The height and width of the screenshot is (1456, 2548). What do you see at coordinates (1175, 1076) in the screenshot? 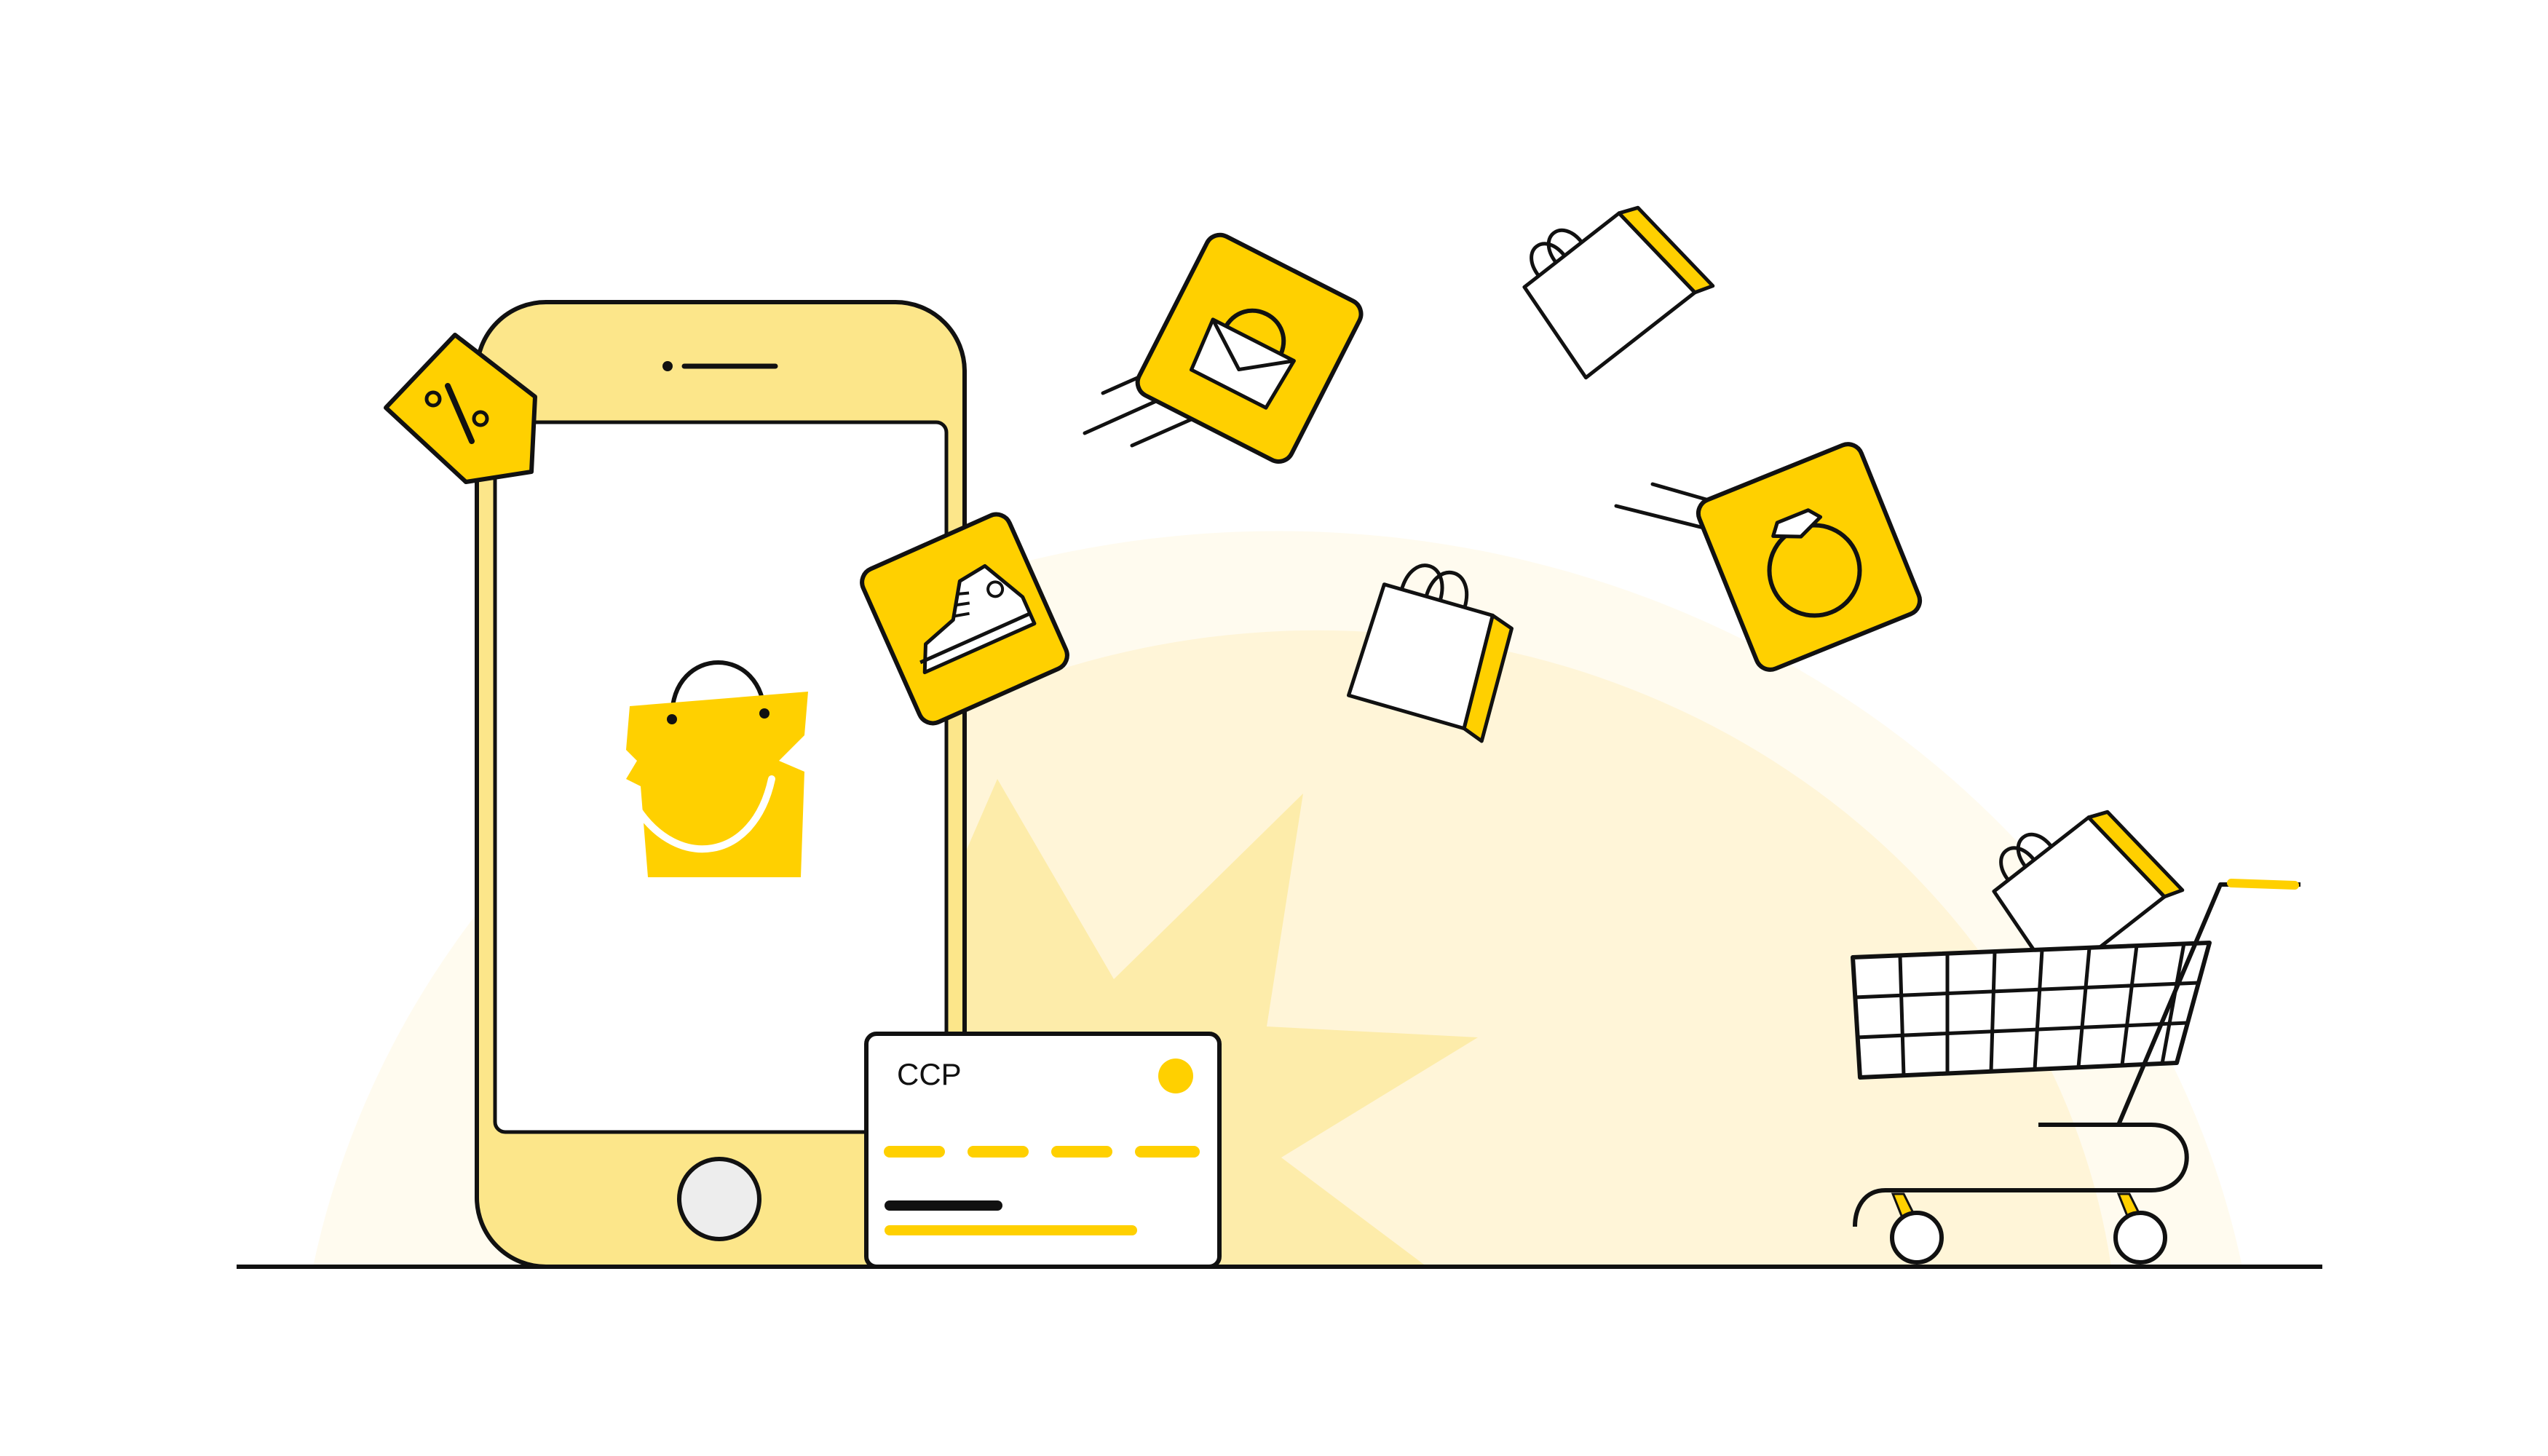
I see `card-chip` at bounding box center [1175, 1076].